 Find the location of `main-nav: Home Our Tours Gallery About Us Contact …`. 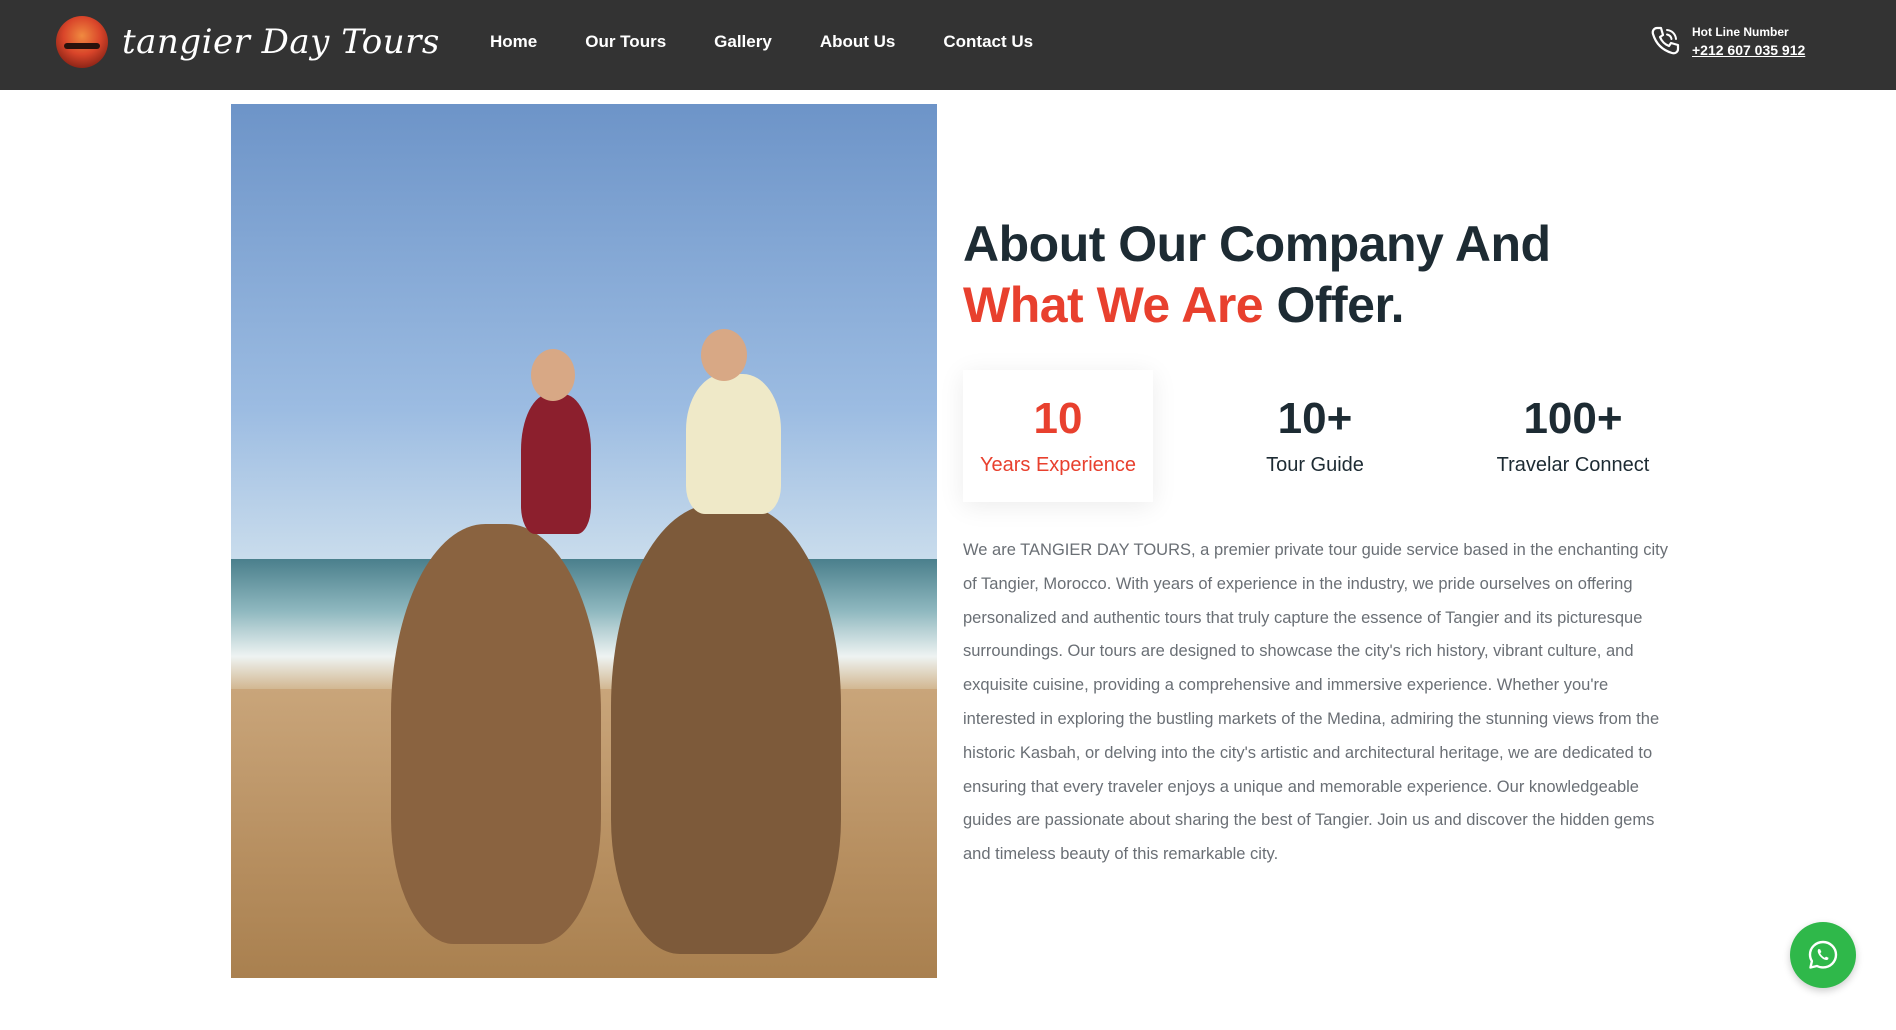

main-nav: Home Our Tours Gallery About Us Contact … is located at coordinates (761, 42).